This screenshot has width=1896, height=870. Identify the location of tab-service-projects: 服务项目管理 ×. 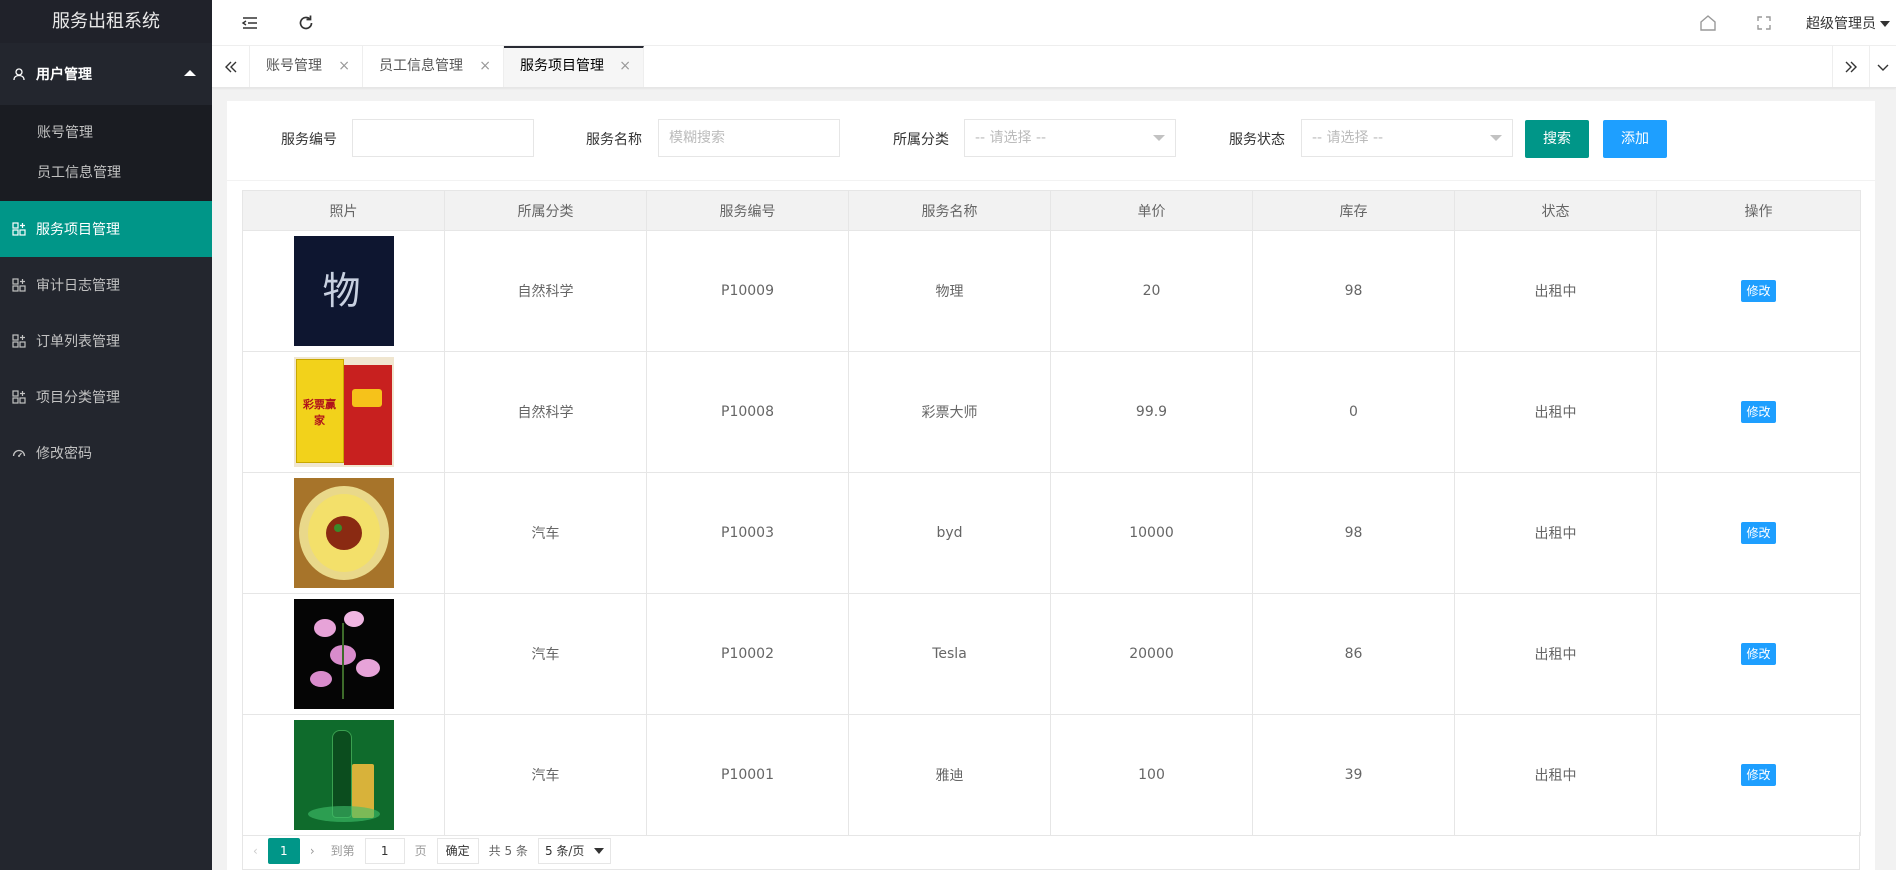
(574, 66).